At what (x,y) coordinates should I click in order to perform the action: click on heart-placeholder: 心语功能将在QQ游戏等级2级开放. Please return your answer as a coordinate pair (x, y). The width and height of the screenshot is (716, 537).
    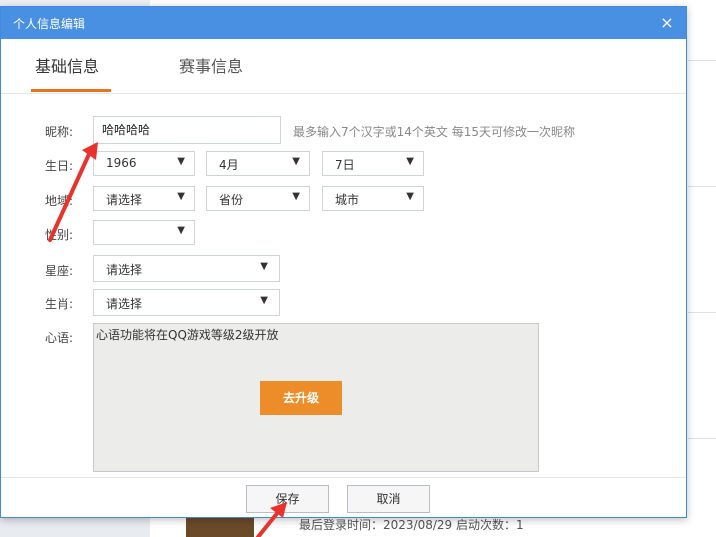
    Looking at the image, I should click on (187, 335).